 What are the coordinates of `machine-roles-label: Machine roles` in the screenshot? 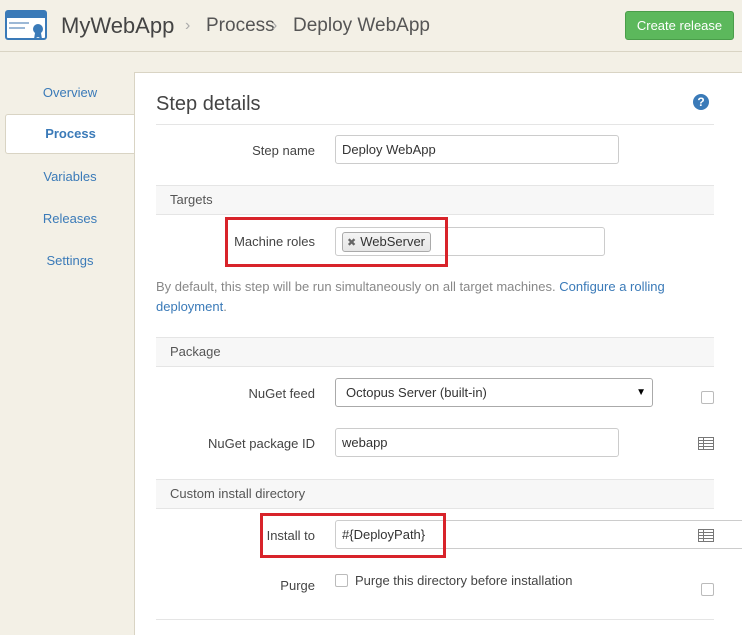 It's located at (274, 241).